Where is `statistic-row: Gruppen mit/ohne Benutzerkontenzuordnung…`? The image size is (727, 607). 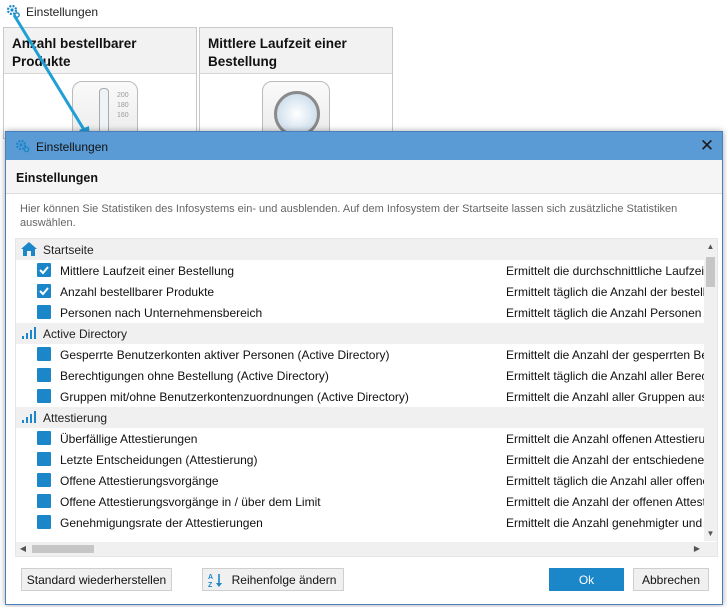
statistic-row: Gruppen mit/ohne Benutzerkontenzuordnung… is located at coordinates (360, 396).